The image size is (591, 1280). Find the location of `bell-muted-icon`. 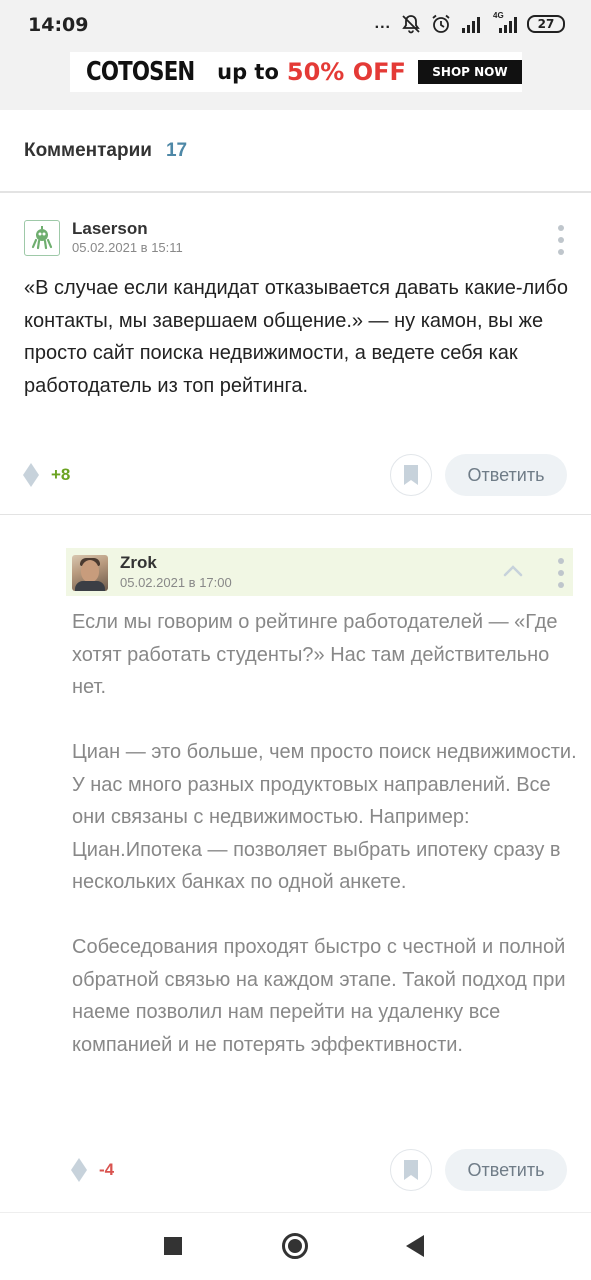

bell-muted-icon is located at coordinates (411, 24).